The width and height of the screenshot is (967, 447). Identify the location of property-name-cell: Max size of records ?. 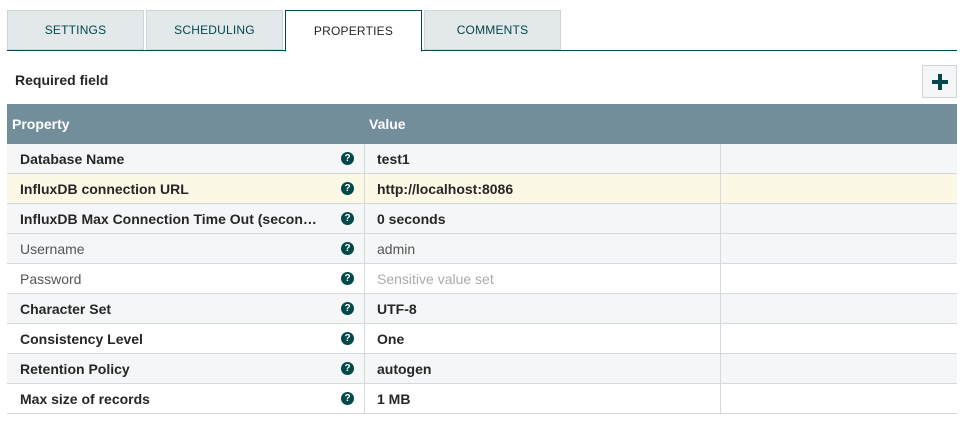
(186, 398).